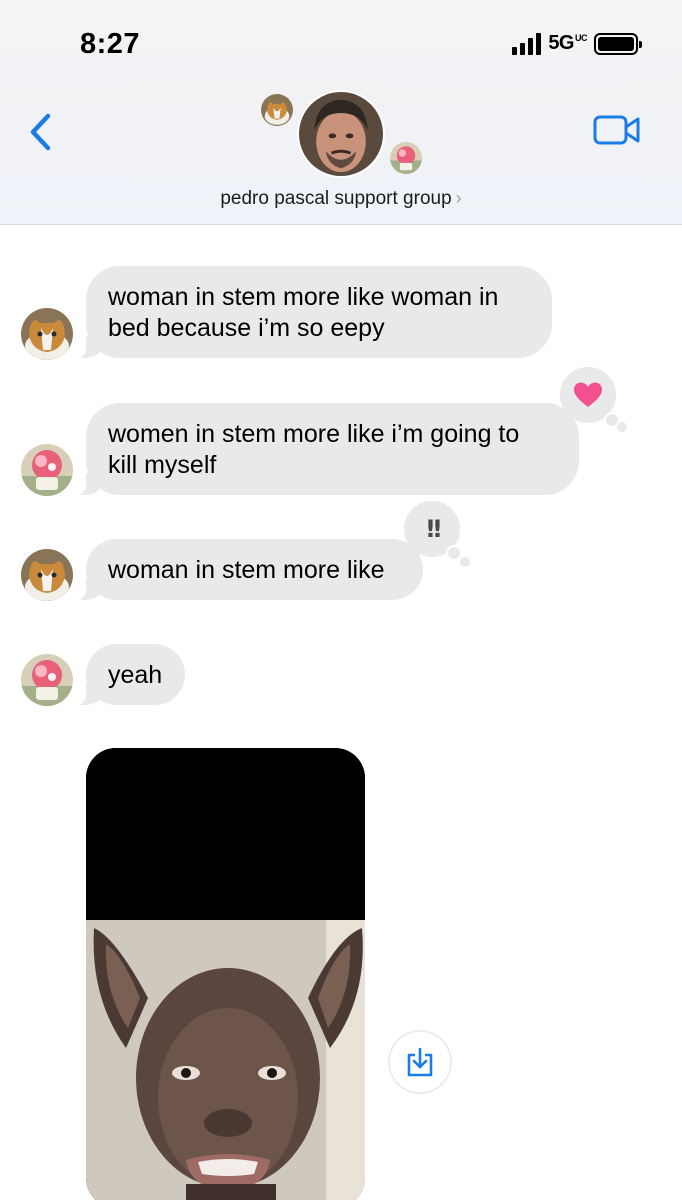  Describe the element at coordinates (588, 394) in the screenshot. I see `heart-icon` at that location.